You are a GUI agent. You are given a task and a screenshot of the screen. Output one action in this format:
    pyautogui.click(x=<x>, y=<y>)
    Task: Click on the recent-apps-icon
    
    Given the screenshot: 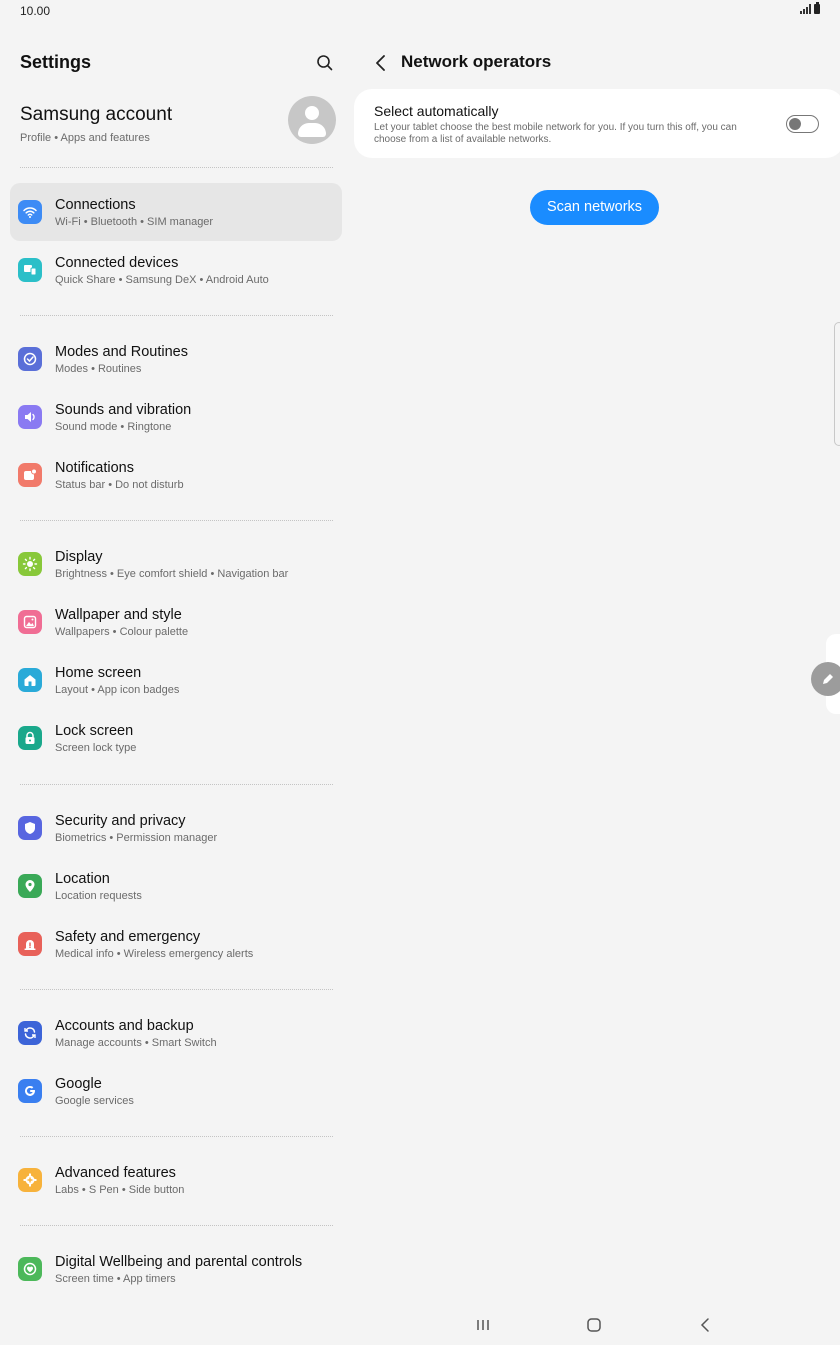 What is the action you would take?
    pyautogui.click(x=483, y=1325)
    